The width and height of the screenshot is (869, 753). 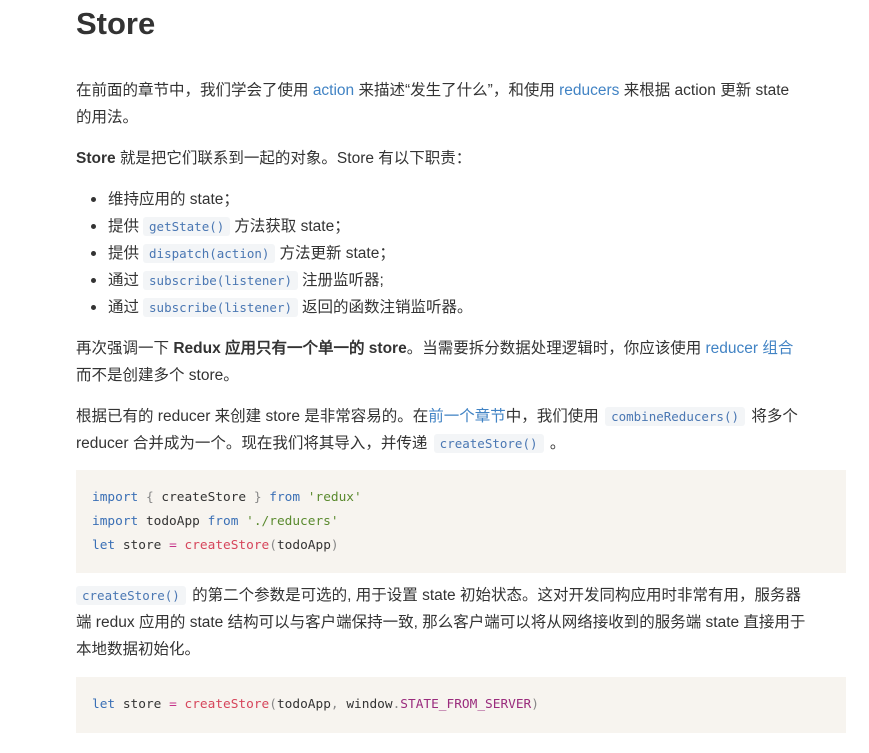 What do you see at coordinates (96, 158) in the screenshot?
I see `store-bold: Store` at bounding box center [96, 158].